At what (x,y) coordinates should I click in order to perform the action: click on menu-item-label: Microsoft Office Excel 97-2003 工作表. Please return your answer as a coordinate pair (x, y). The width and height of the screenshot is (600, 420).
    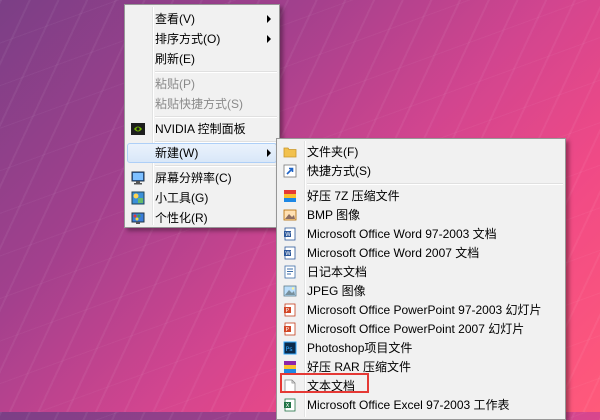
    Looking at the image, I should click on (408, 405).